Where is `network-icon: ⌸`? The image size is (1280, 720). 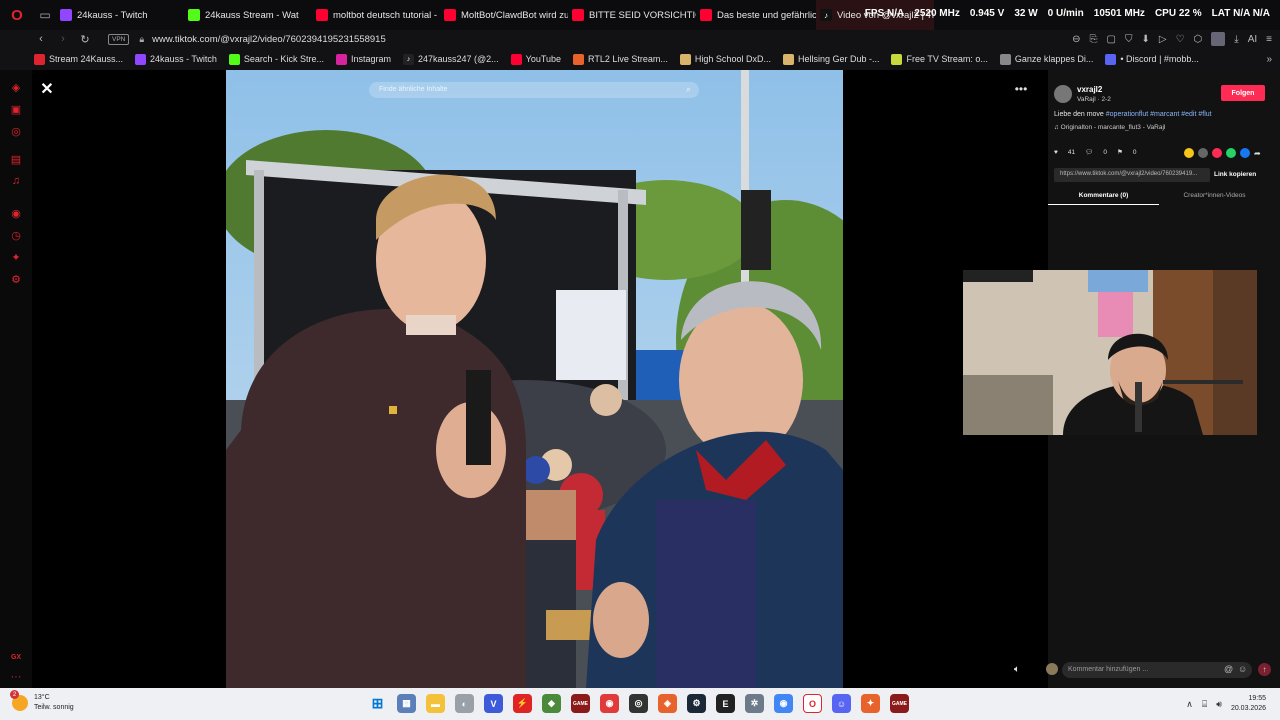 network-icon: ⌸ is located at coordinates (1204, 704).